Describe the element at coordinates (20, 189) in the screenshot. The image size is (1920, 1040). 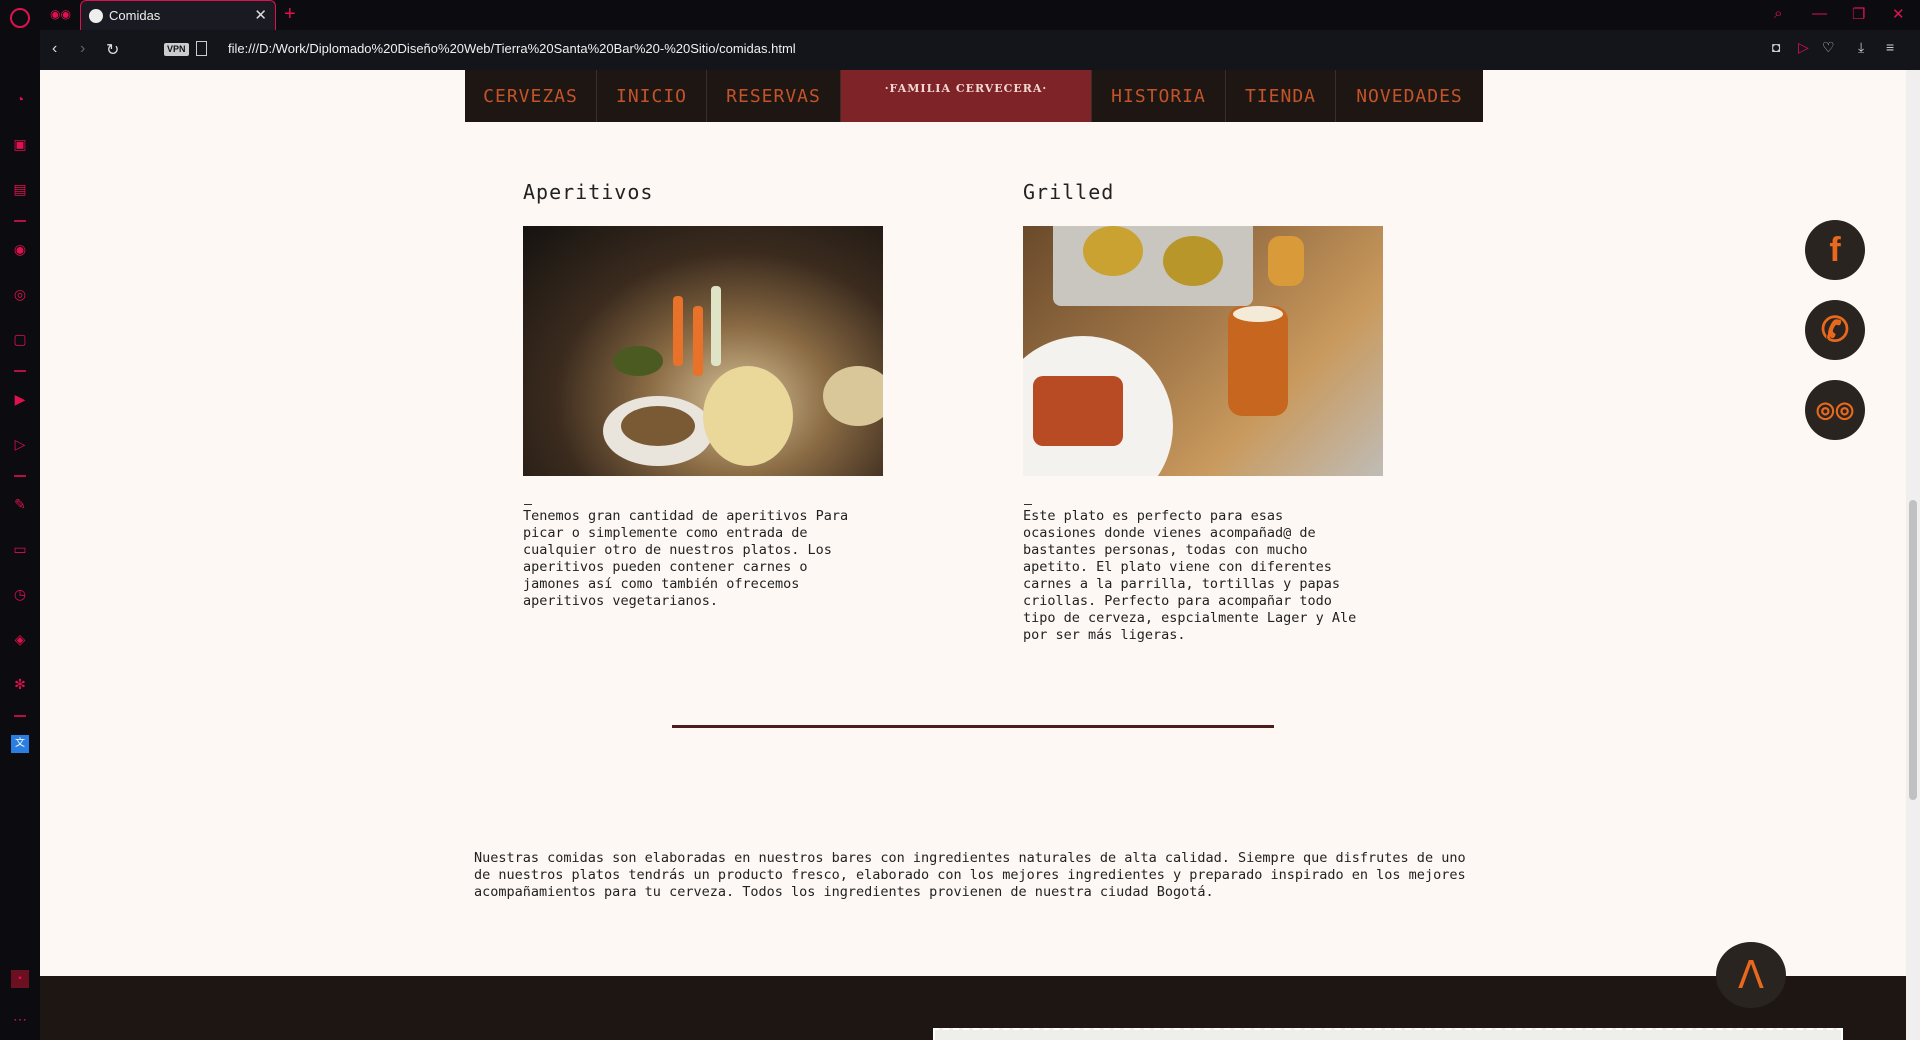
I see `twitch-icon: ▤` at that location.